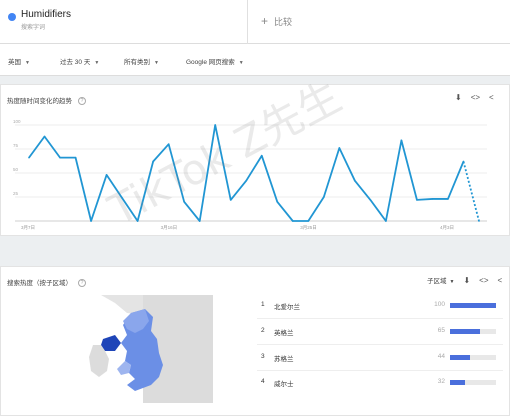 This screenshot has width=510, height=416. I want to click on term-type: 搜索字词, so click(33, 28).